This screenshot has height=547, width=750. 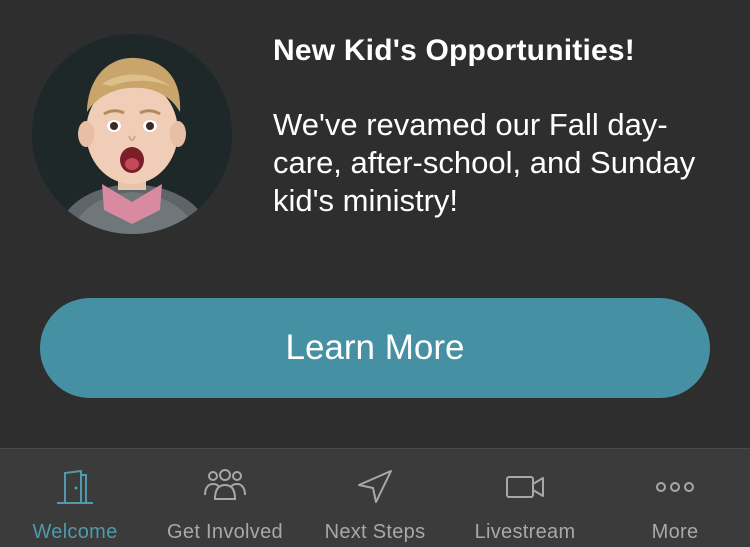 I want to click on video-camera-icon, so click(x=525, y=487).